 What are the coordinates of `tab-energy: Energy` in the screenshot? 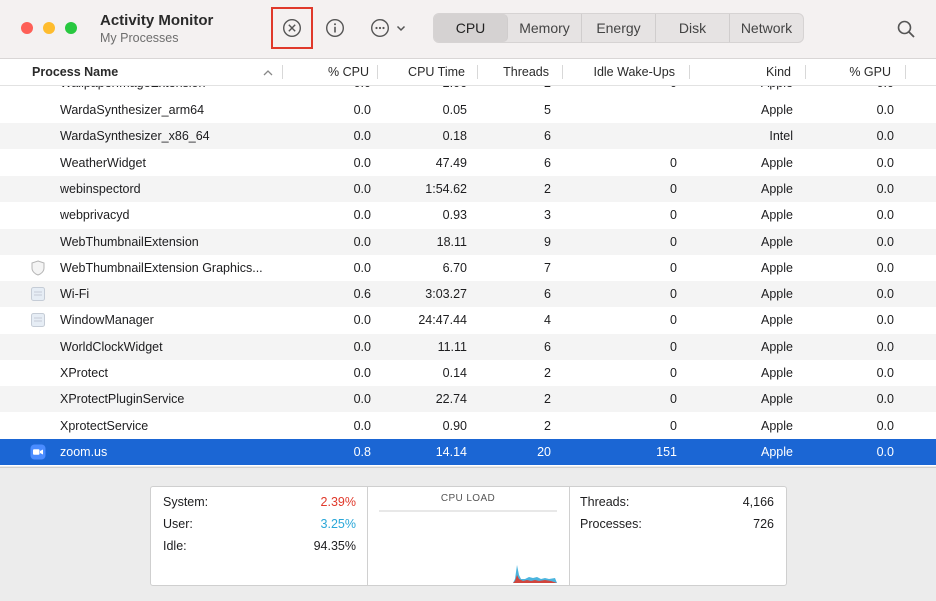 It's located at (619, 28).